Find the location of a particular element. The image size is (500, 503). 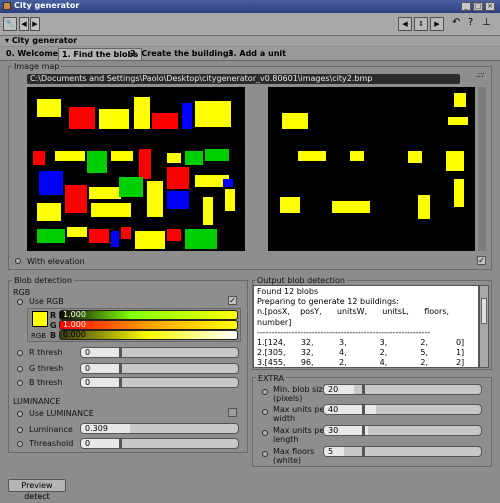

b-thresh-slider: 0 is located at coordinates (159, 382).